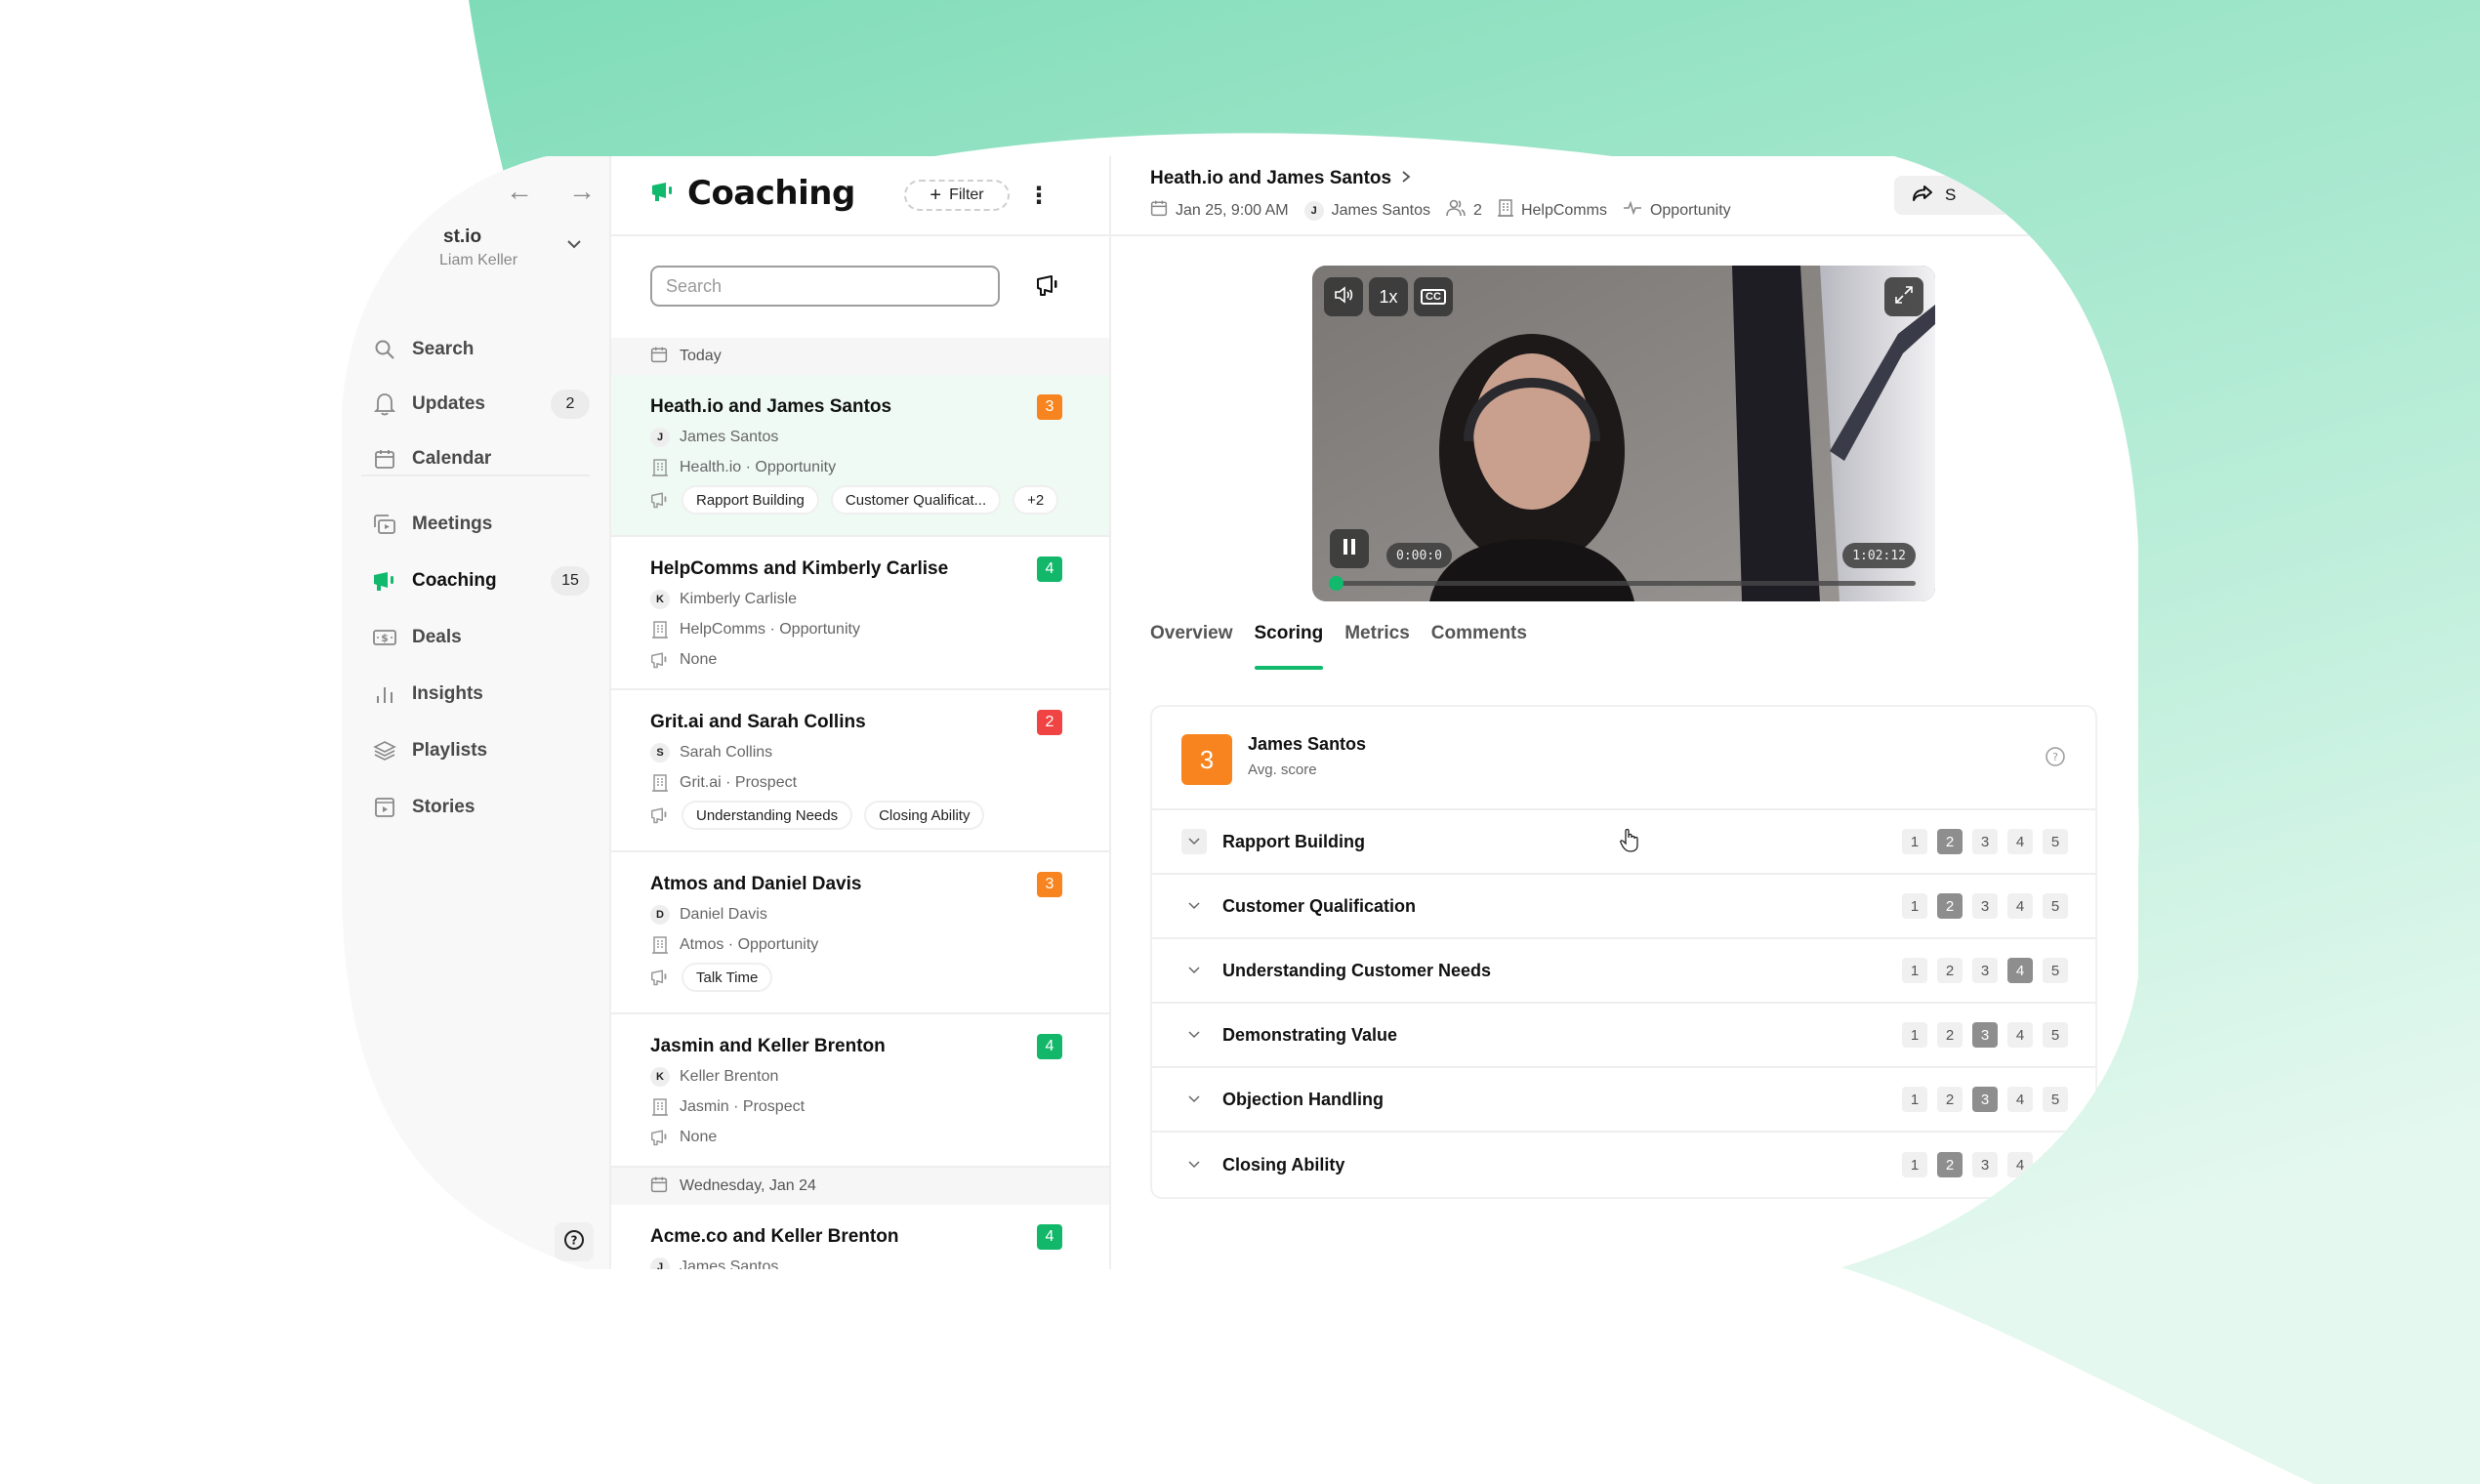  I want to click on video-player: 1x CC 0:00:0 1:02:12, so click(1623, 434).